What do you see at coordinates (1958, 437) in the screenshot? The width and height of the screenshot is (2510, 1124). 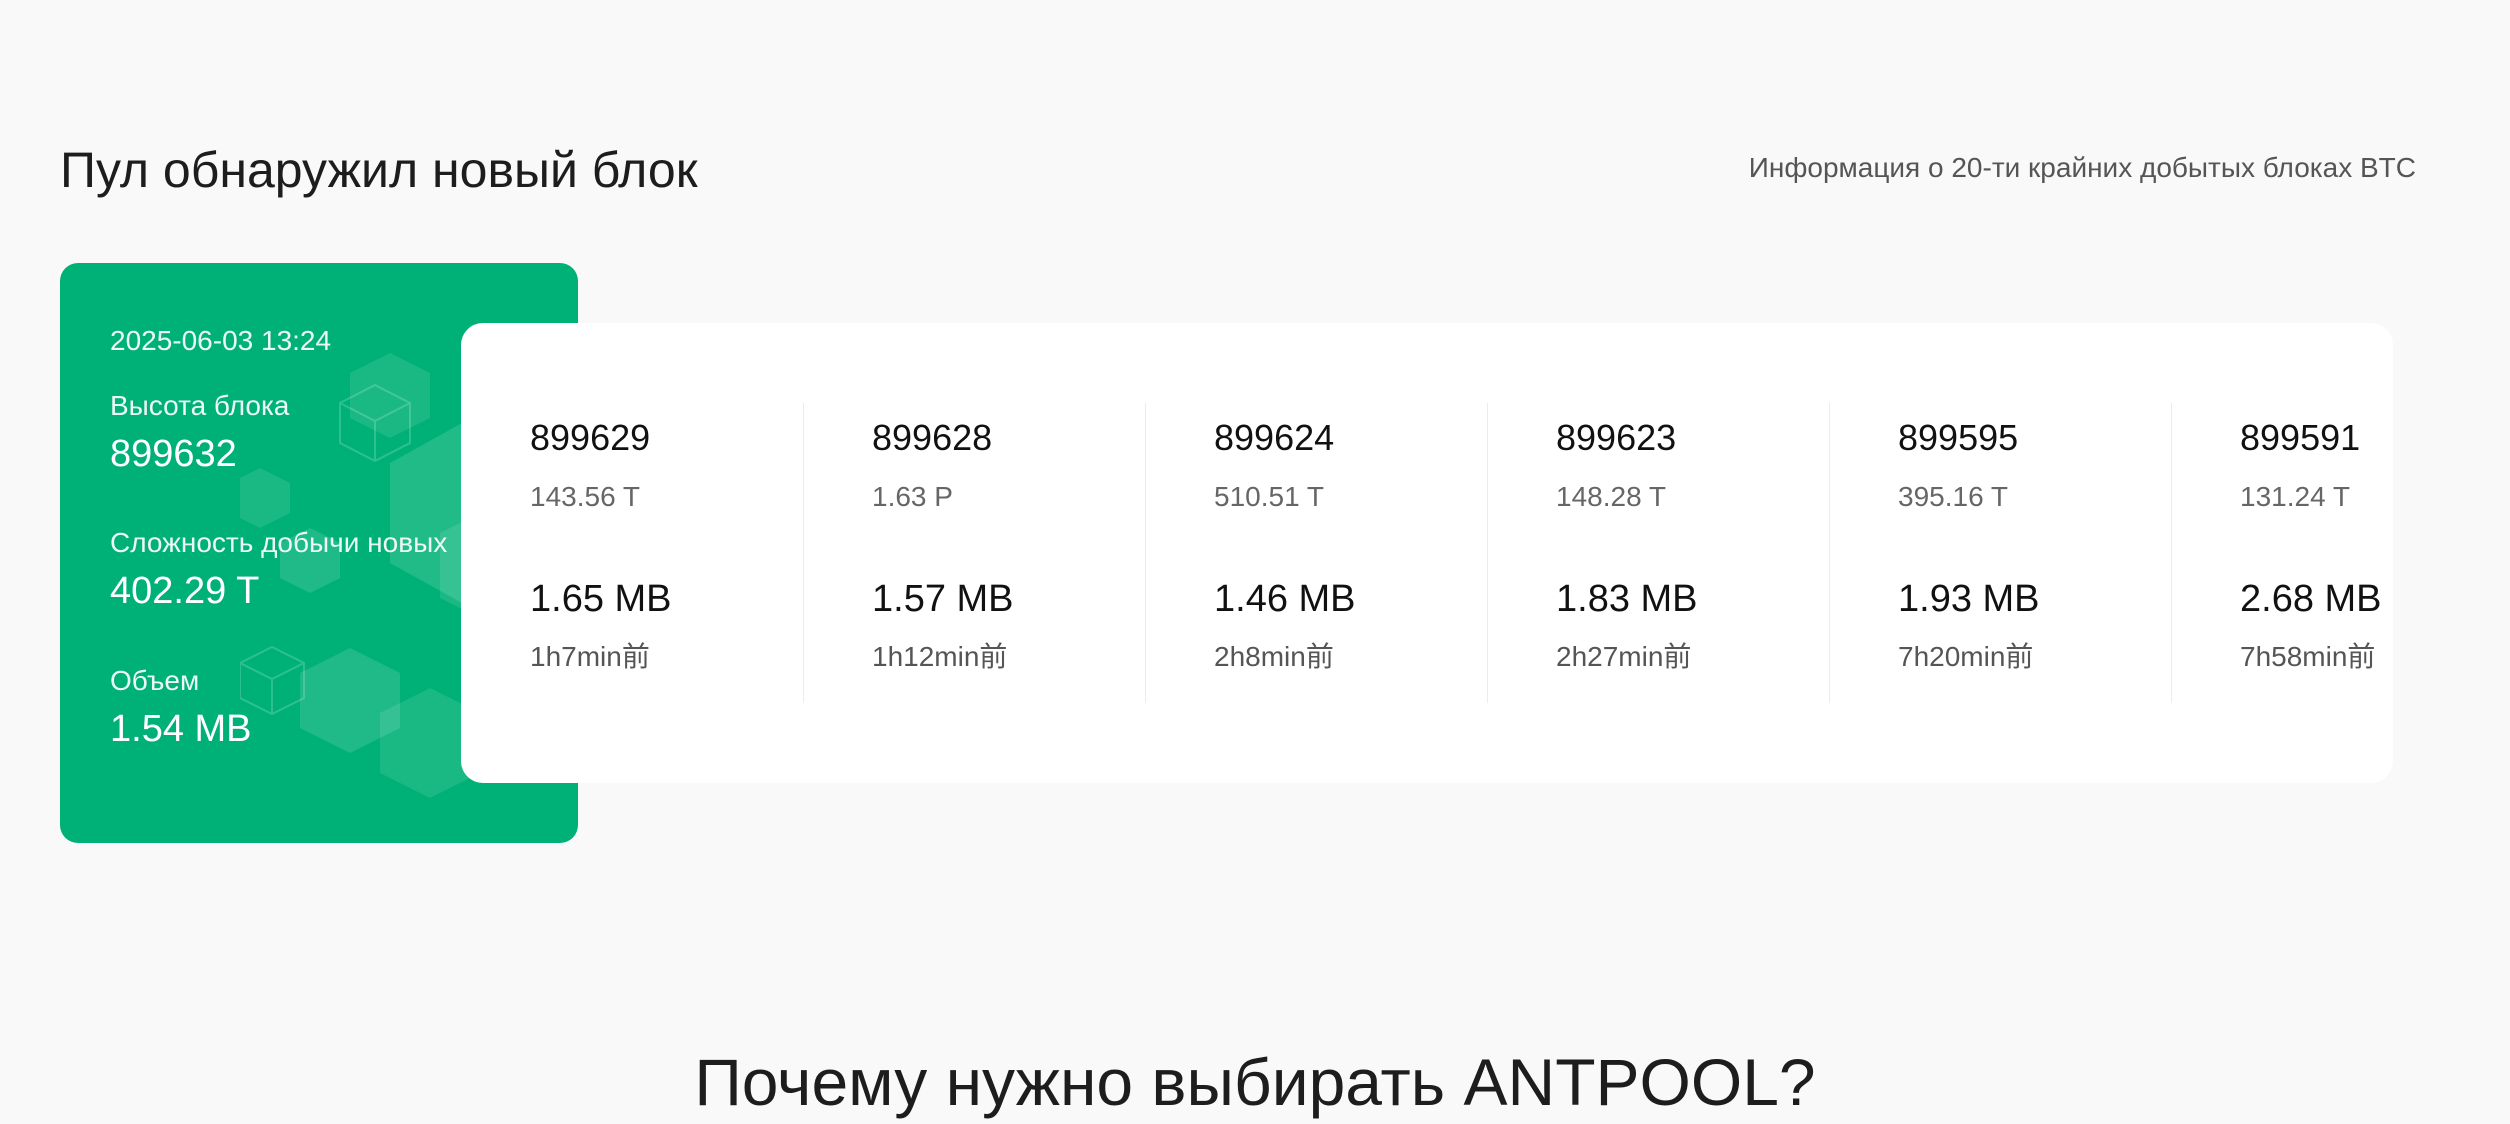 I see `block-height: 899595` at bounding box center [1958, 437].